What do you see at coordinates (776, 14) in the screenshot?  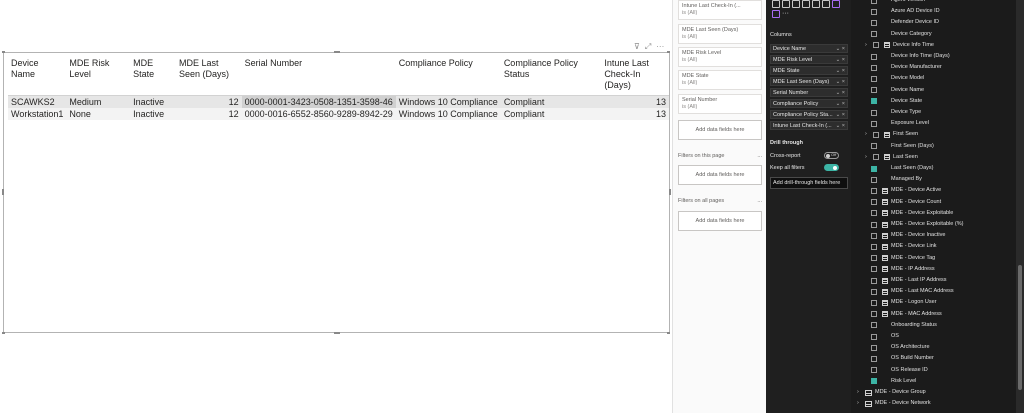 I see `power-automate-flow-icon` at bounding box center [776, 14].